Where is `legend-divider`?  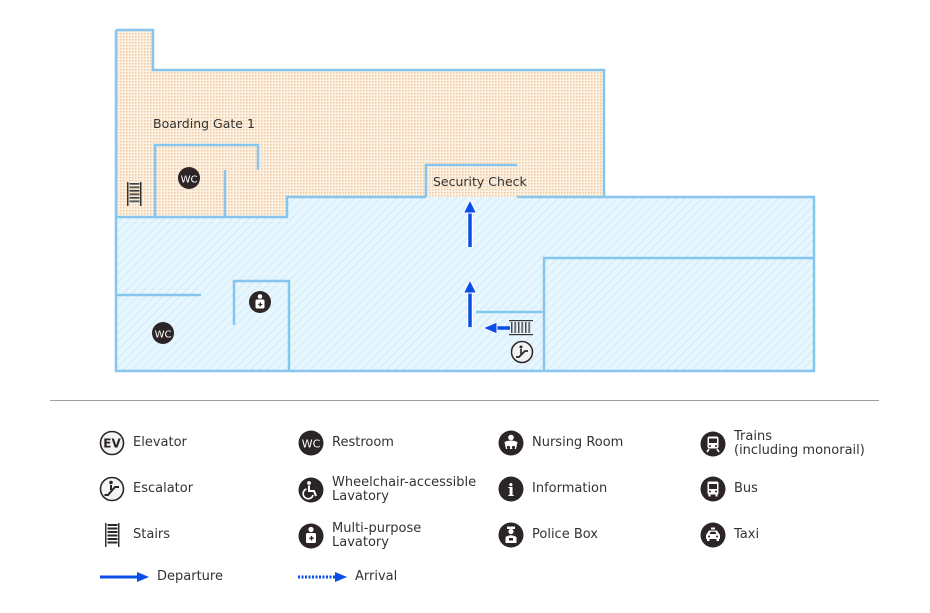 legend-divider is located at coordinates (464, 400).